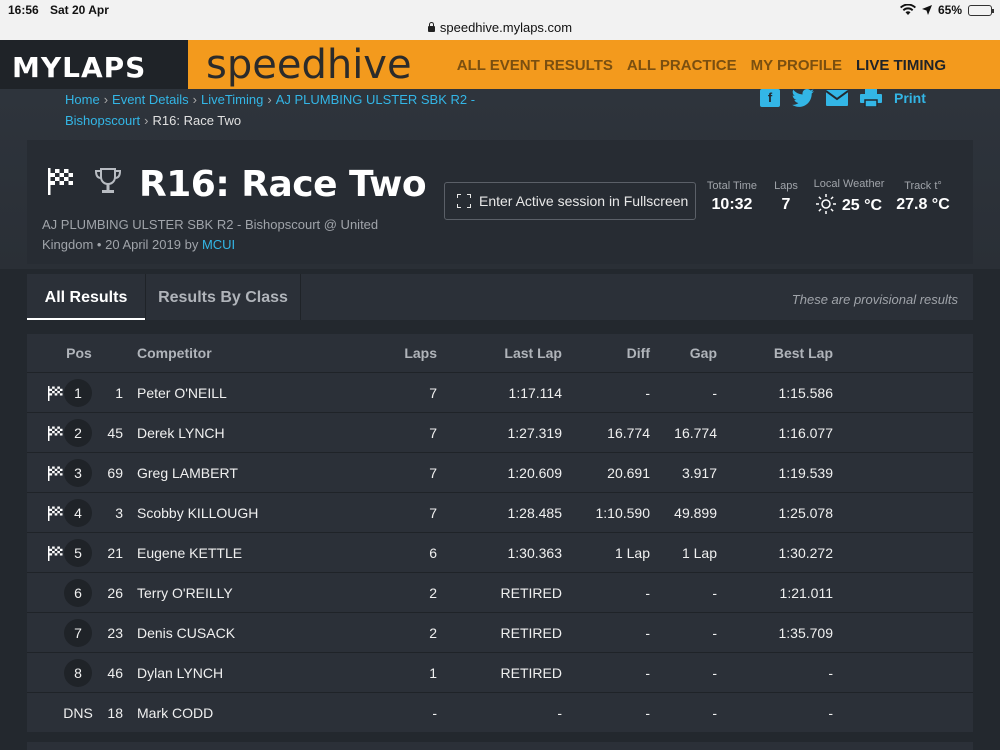 Image resolution: width=1000 pixels, height=750 pixels. I want to click on competitor-name: Denis CUSACK, so click(186, 633).